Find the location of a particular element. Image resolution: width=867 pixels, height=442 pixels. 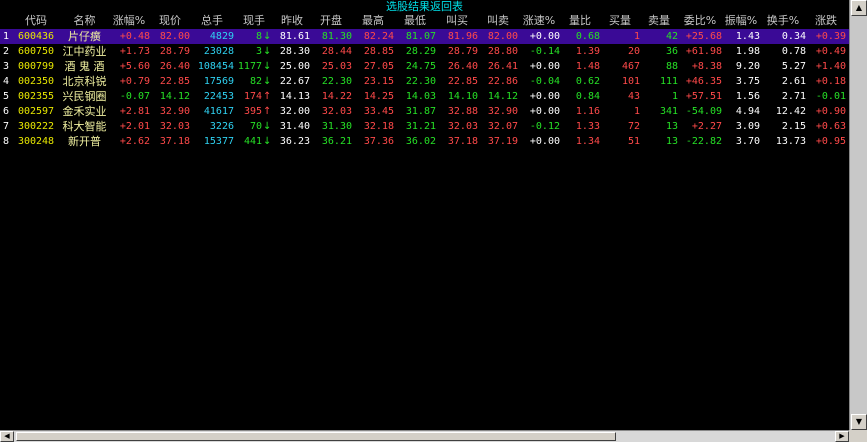

column-header: 涨速% is located at coordinates (539, 21).